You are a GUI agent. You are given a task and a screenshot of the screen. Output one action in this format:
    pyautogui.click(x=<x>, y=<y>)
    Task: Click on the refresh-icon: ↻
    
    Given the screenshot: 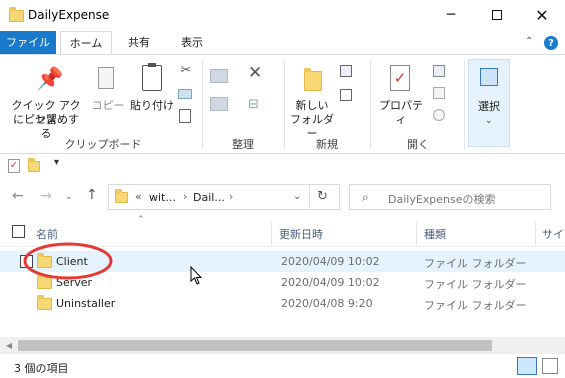 What is the action you would take?
    pyautogui.click(x=322, y=196)
    